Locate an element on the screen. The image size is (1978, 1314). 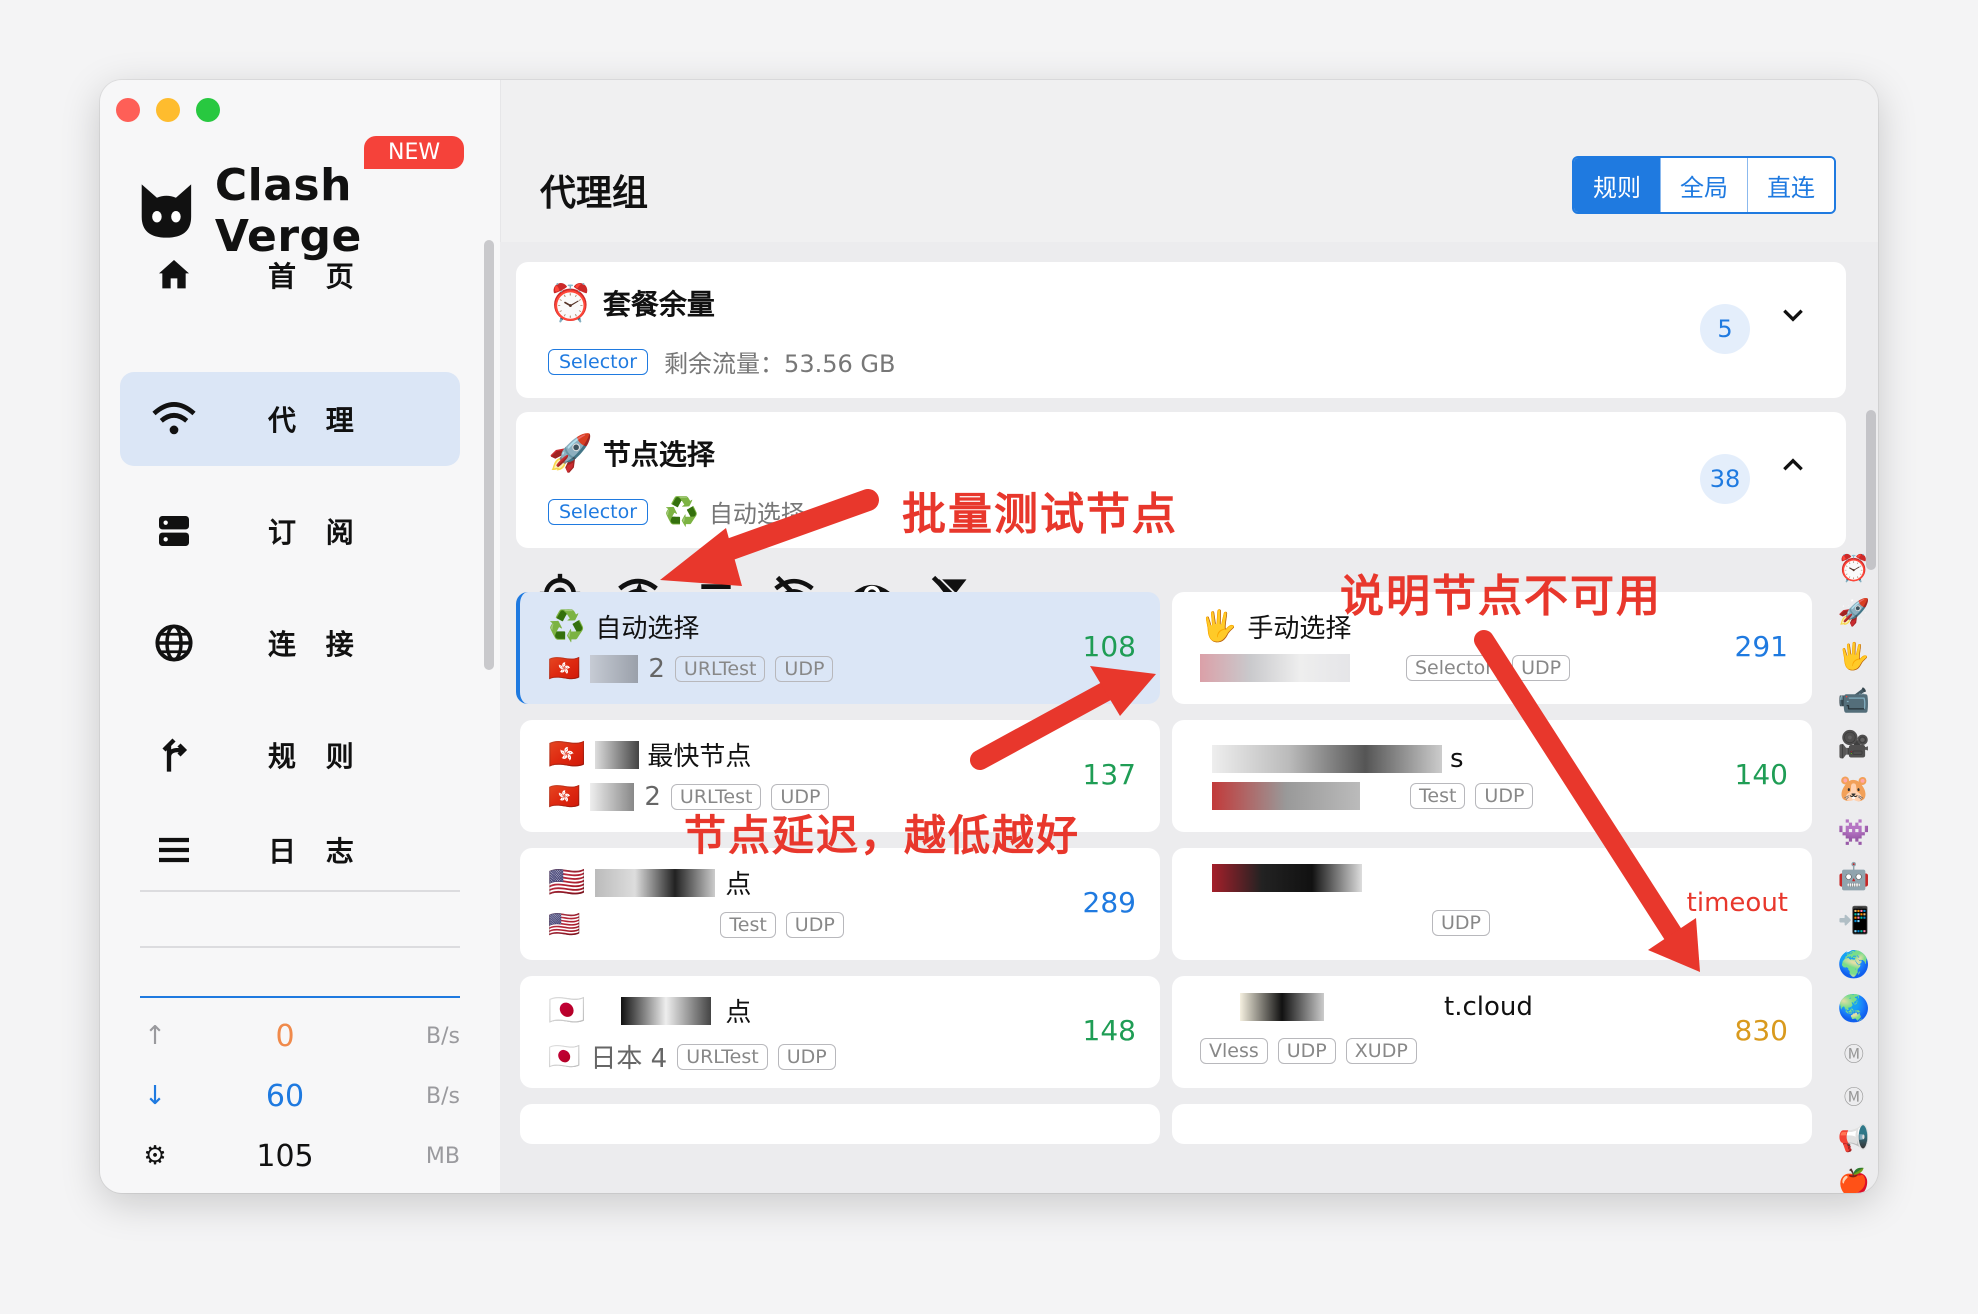
proxy-name: t.cloud is located at coordinates (1488, 1007).